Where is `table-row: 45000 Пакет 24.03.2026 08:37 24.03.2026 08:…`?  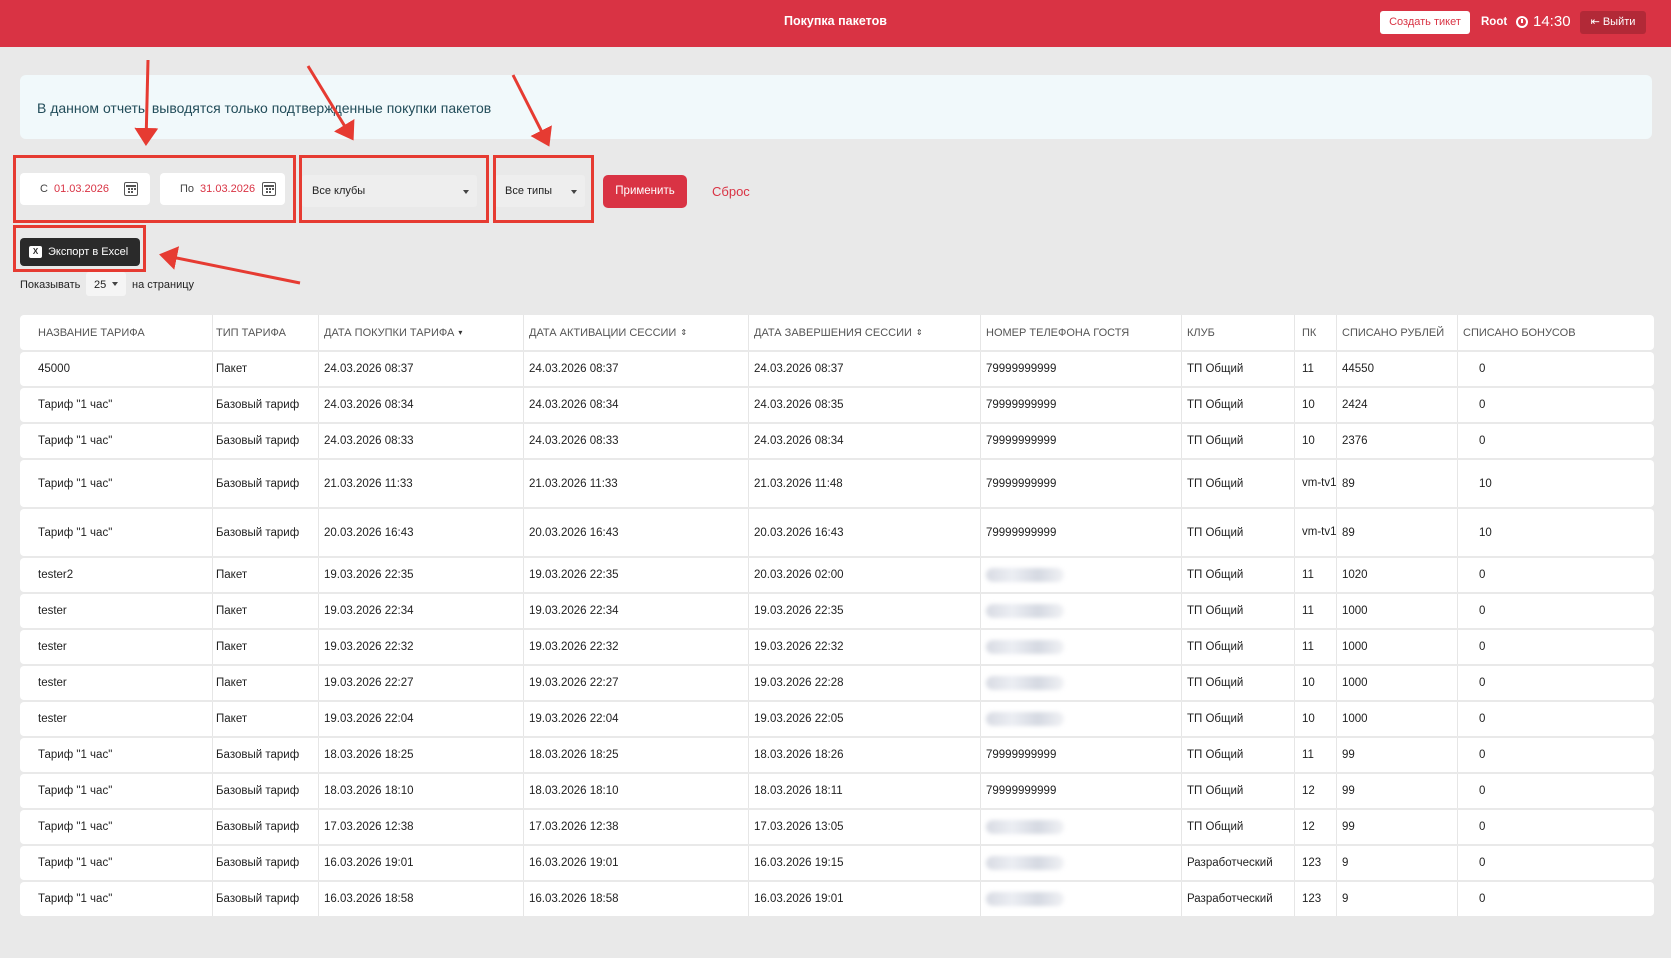 table-row: 45000 Пакет 24.03.2026 08:37 24.03.2026 08:… is located at coordinates (837, 369).